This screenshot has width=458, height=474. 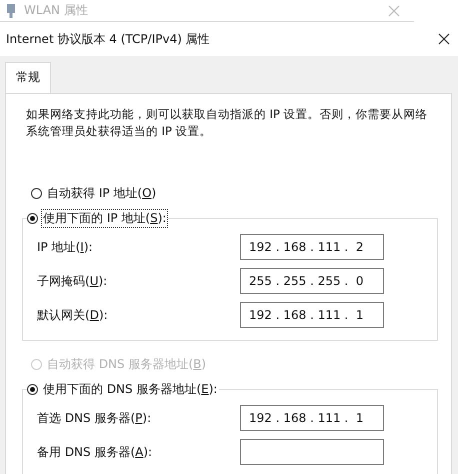 I want to click on description-text: 如果网络支持此功能，则可以获取自动指派的 IP 设置。否则，你需要从网络系统管理员处获得适当的 IP 设置。, so click(x=227, y=123).